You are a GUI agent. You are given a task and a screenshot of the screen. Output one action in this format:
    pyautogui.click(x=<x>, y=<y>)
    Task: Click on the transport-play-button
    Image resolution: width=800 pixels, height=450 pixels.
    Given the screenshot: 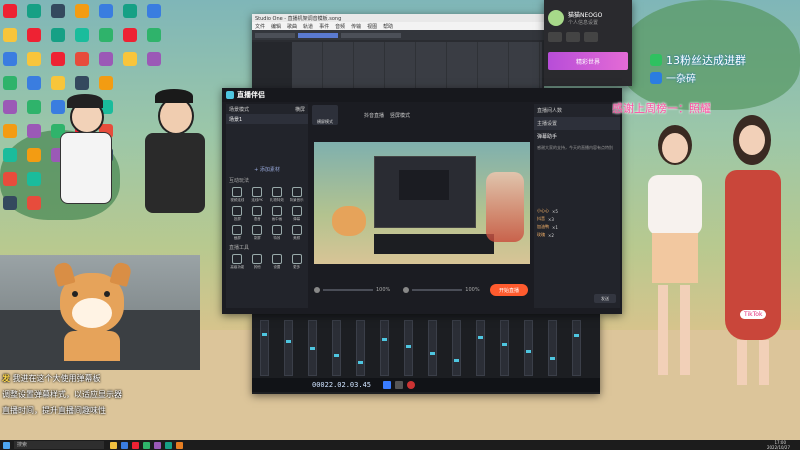 What is the action you would take?
    pyautogui.click(x=387, y=385)
    